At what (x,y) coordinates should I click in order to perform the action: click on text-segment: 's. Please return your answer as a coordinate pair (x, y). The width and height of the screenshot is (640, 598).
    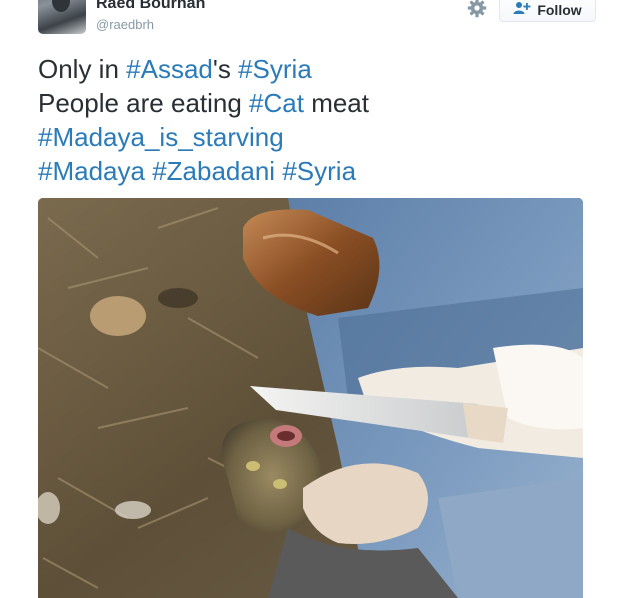
    Looking at the image, I should click on (225, 69).